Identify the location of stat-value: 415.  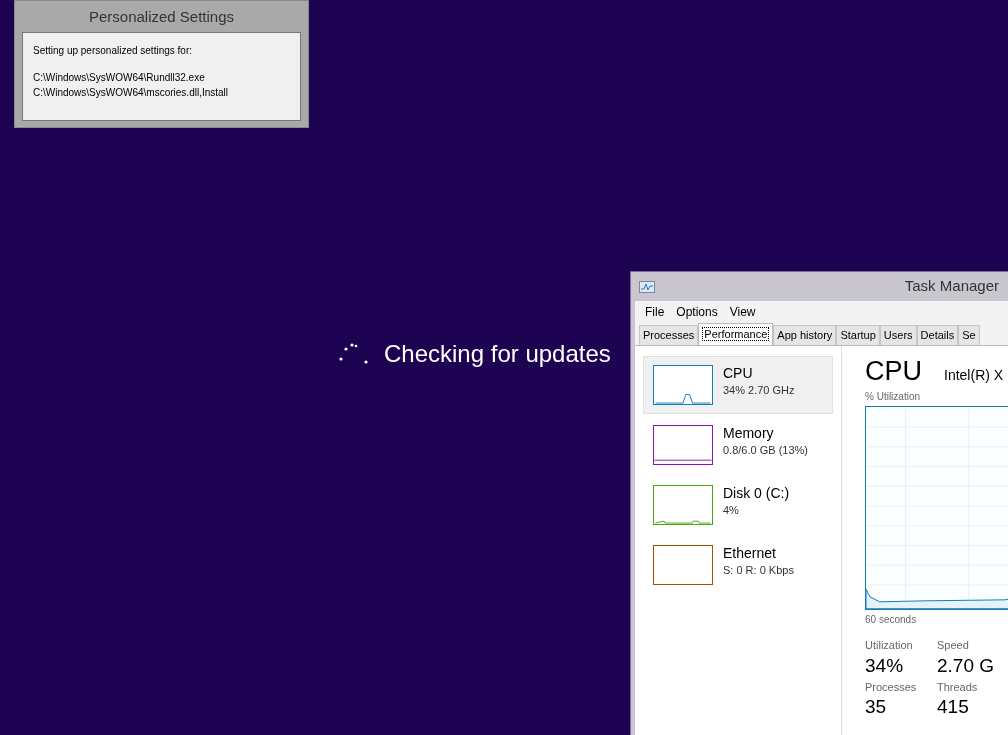
(953, 707).